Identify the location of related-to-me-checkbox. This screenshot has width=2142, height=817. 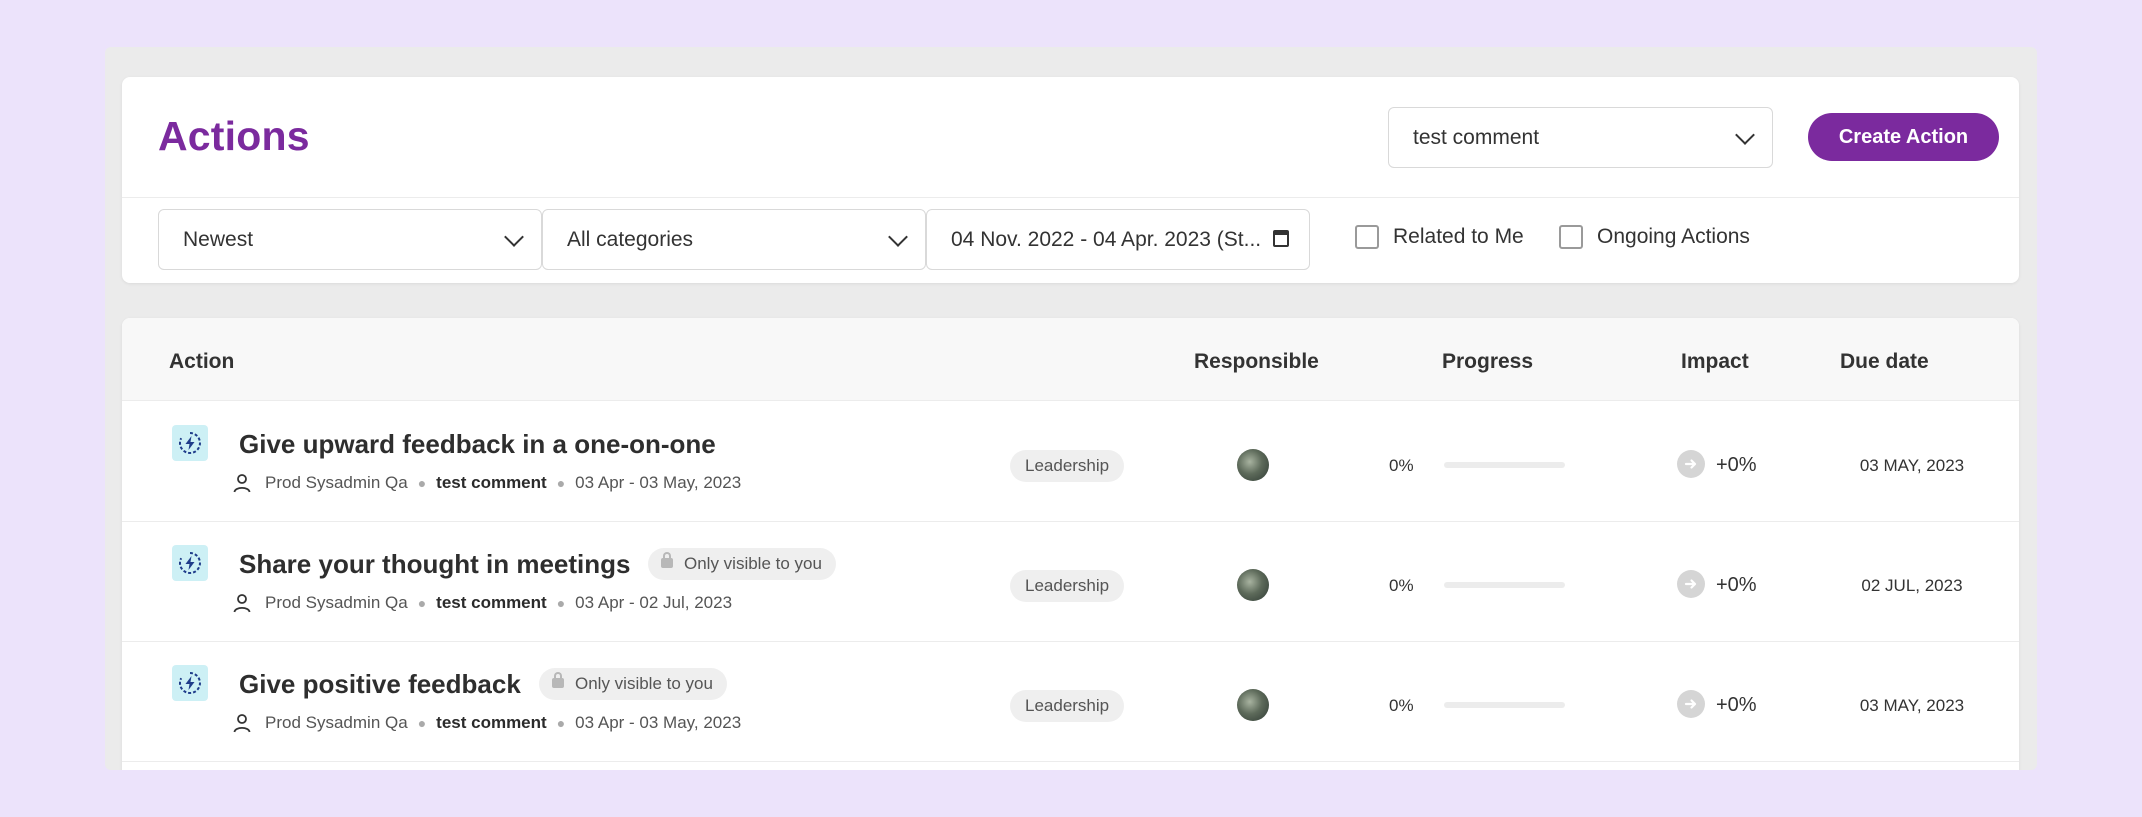
(1367, 237).